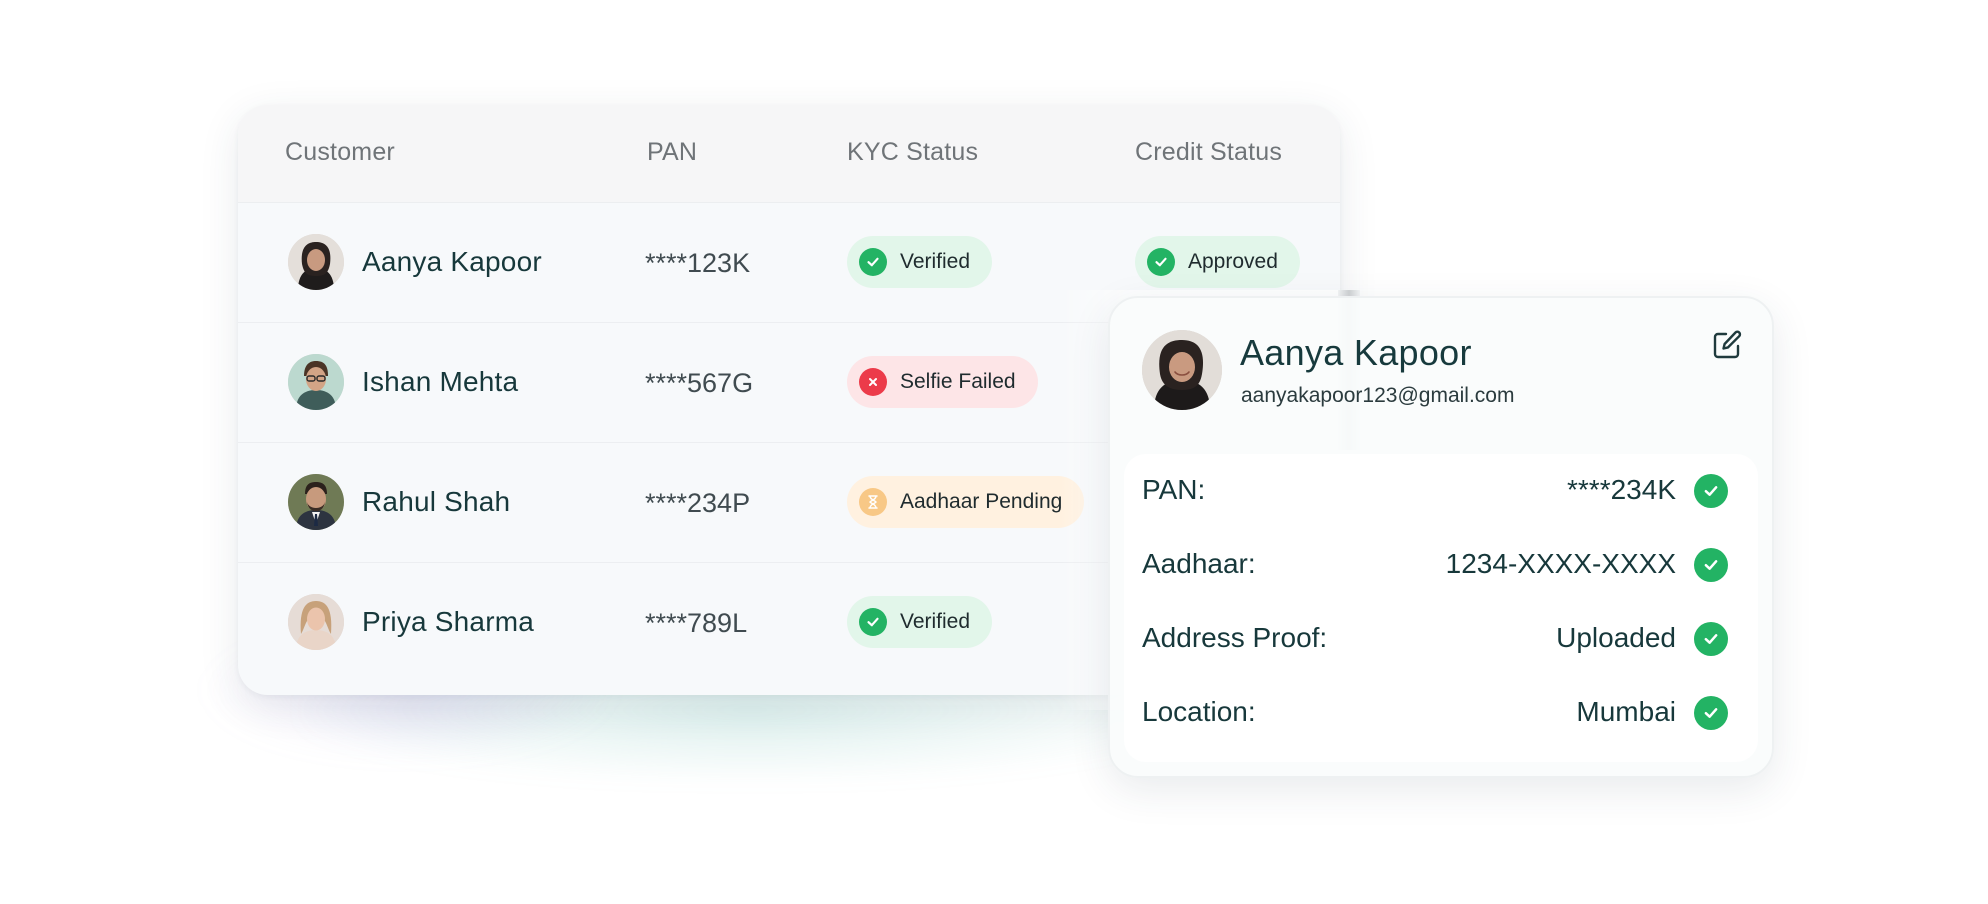 This screenshot has width=1988, height=904. What do you see at coordinates (1174, 489) in the screenshot?
I see `detail-field-label: PAN:` at bounding box center [1174, 489].